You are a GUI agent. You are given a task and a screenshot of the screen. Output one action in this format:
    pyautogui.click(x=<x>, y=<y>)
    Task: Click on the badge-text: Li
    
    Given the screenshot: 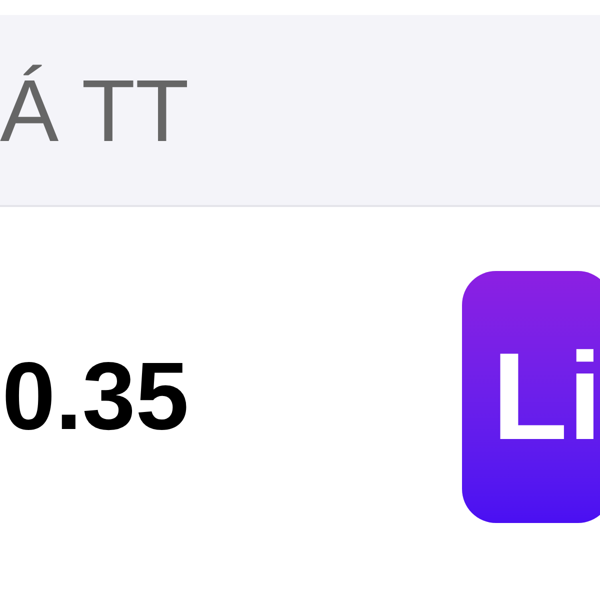 What is the action you would take?
    pyautogui.click(x=546, y=397)
    